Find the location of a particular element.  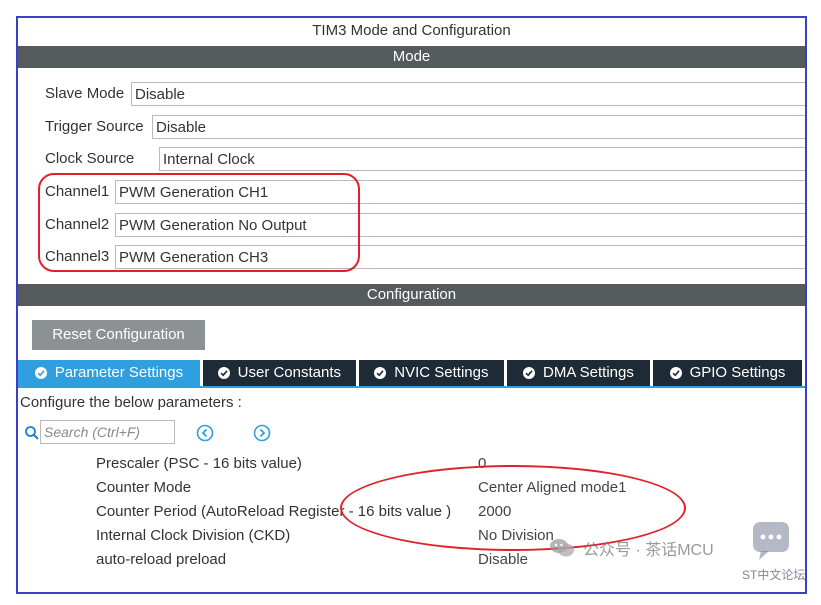

channel2-row: Channel2 PWM Generation No Output is located at coordinates (425, 225).